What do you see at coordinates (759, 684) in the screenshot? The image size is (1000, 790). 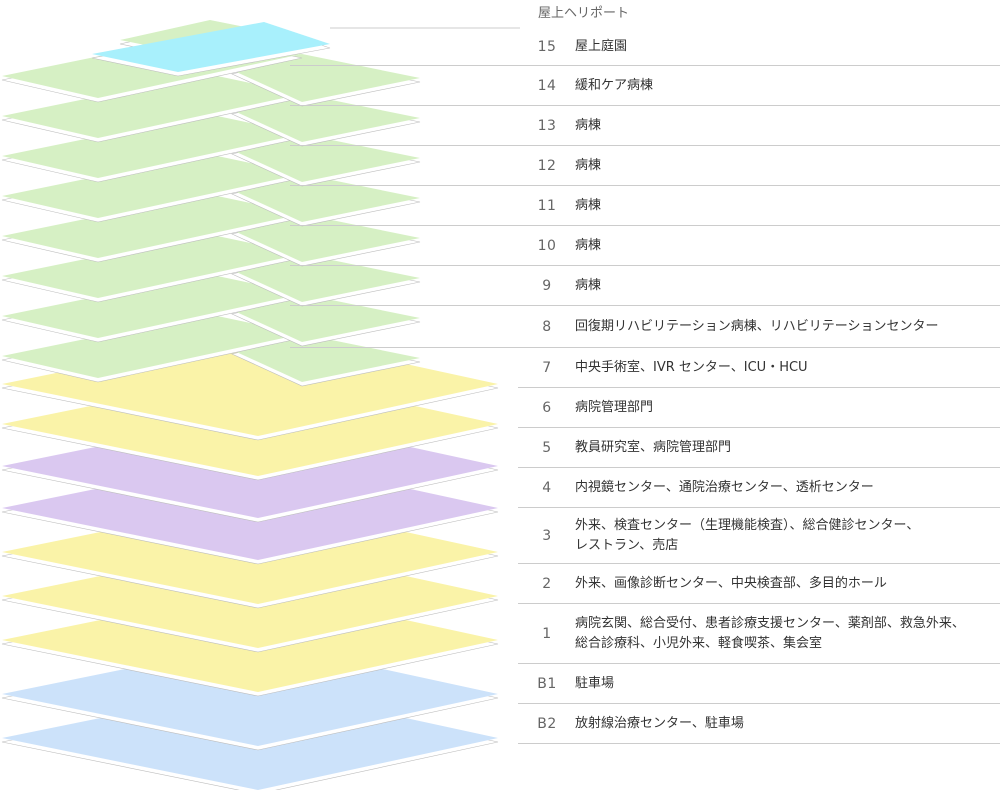 I see `floor-row-b1: B1 駐車場` at bounding box center [759, 684].